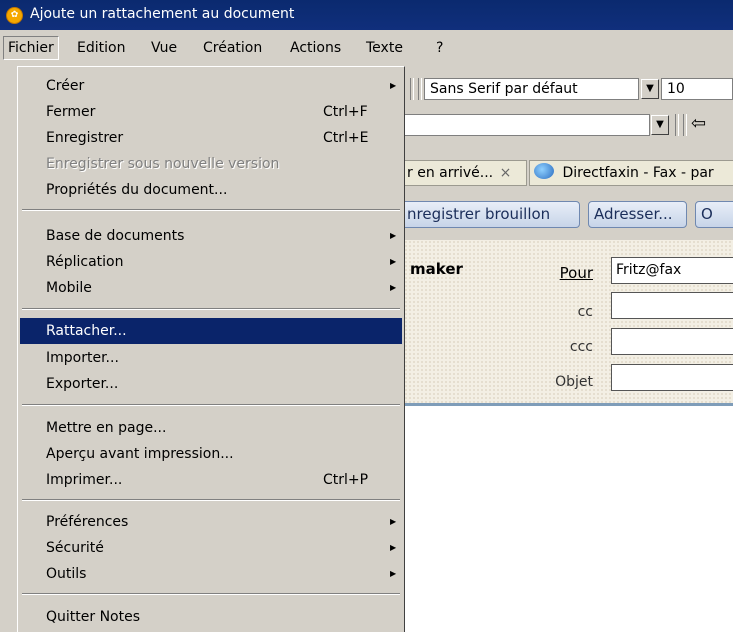  What do you see at coordinates (384, 48) in the screenshot?
I see `menu-texte: Texte` at bounding box center [384, 48].